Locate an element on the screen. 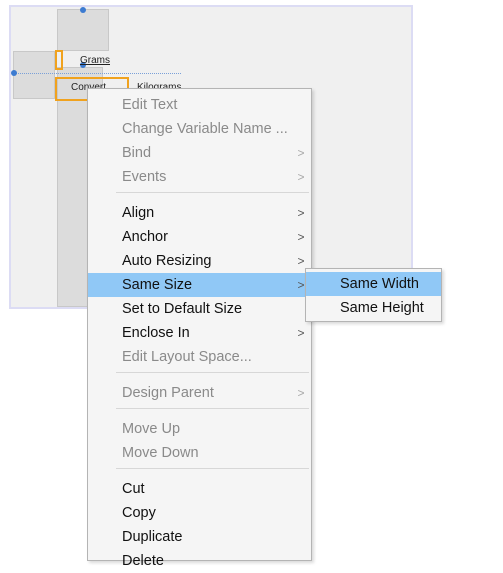  resize-handle-top is located at coordinates (83, 10).